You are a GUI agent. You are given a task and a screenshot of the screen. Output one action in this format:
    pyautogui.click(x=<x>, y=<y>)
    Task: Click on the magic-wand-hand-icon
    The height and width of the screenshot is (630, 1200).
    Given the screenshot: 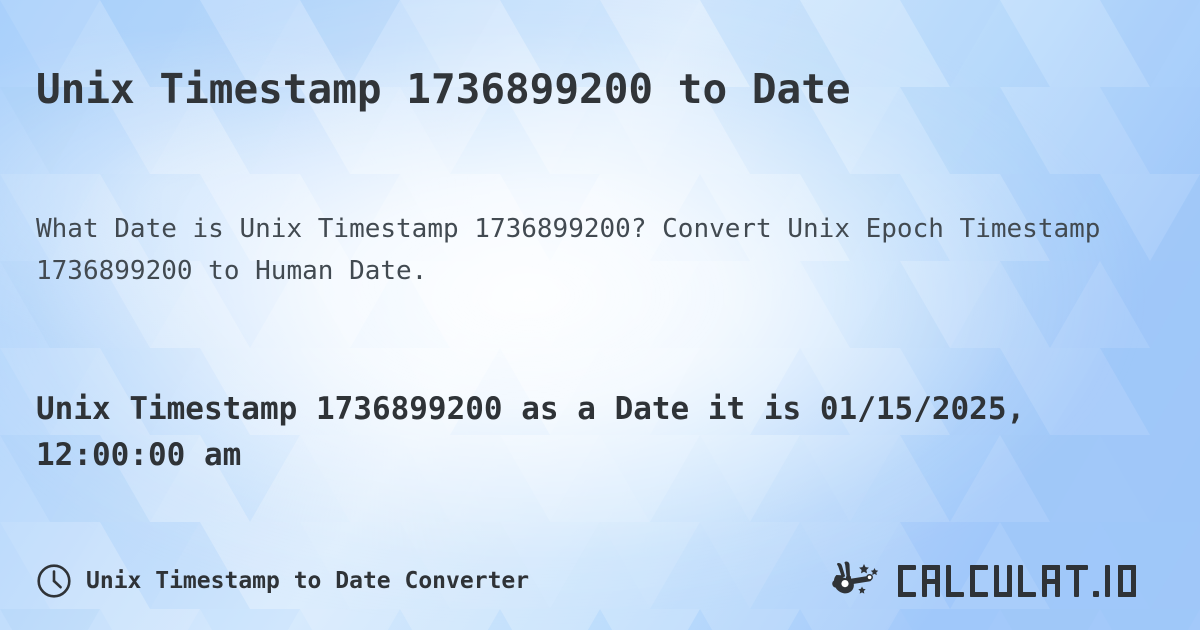 What is the action you would take?
    pyautogui.click(x=855, y=577)
    